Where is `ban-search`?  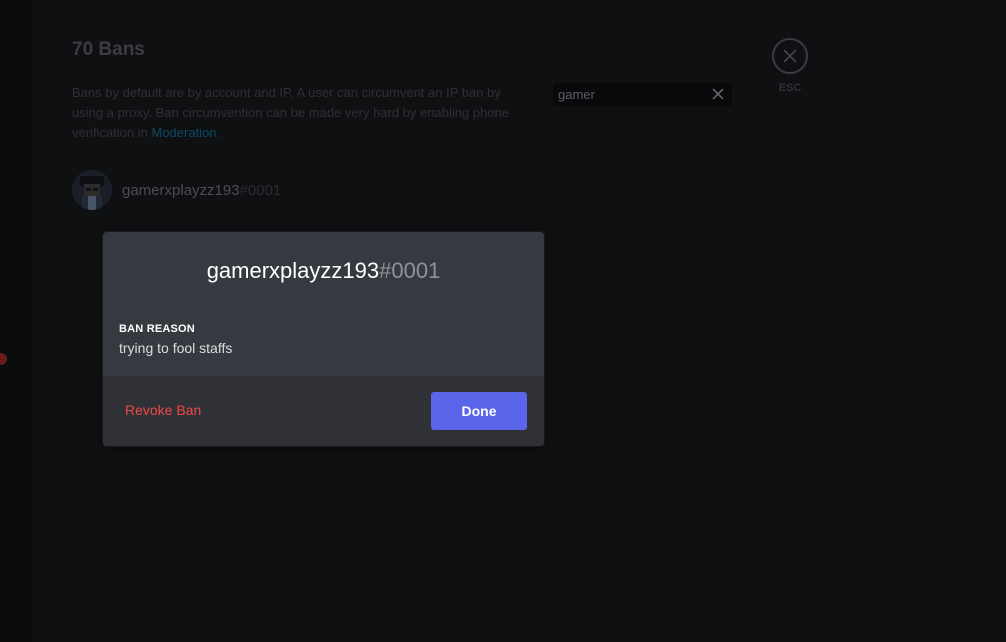
ban-search is located at coordinates (642, 94).